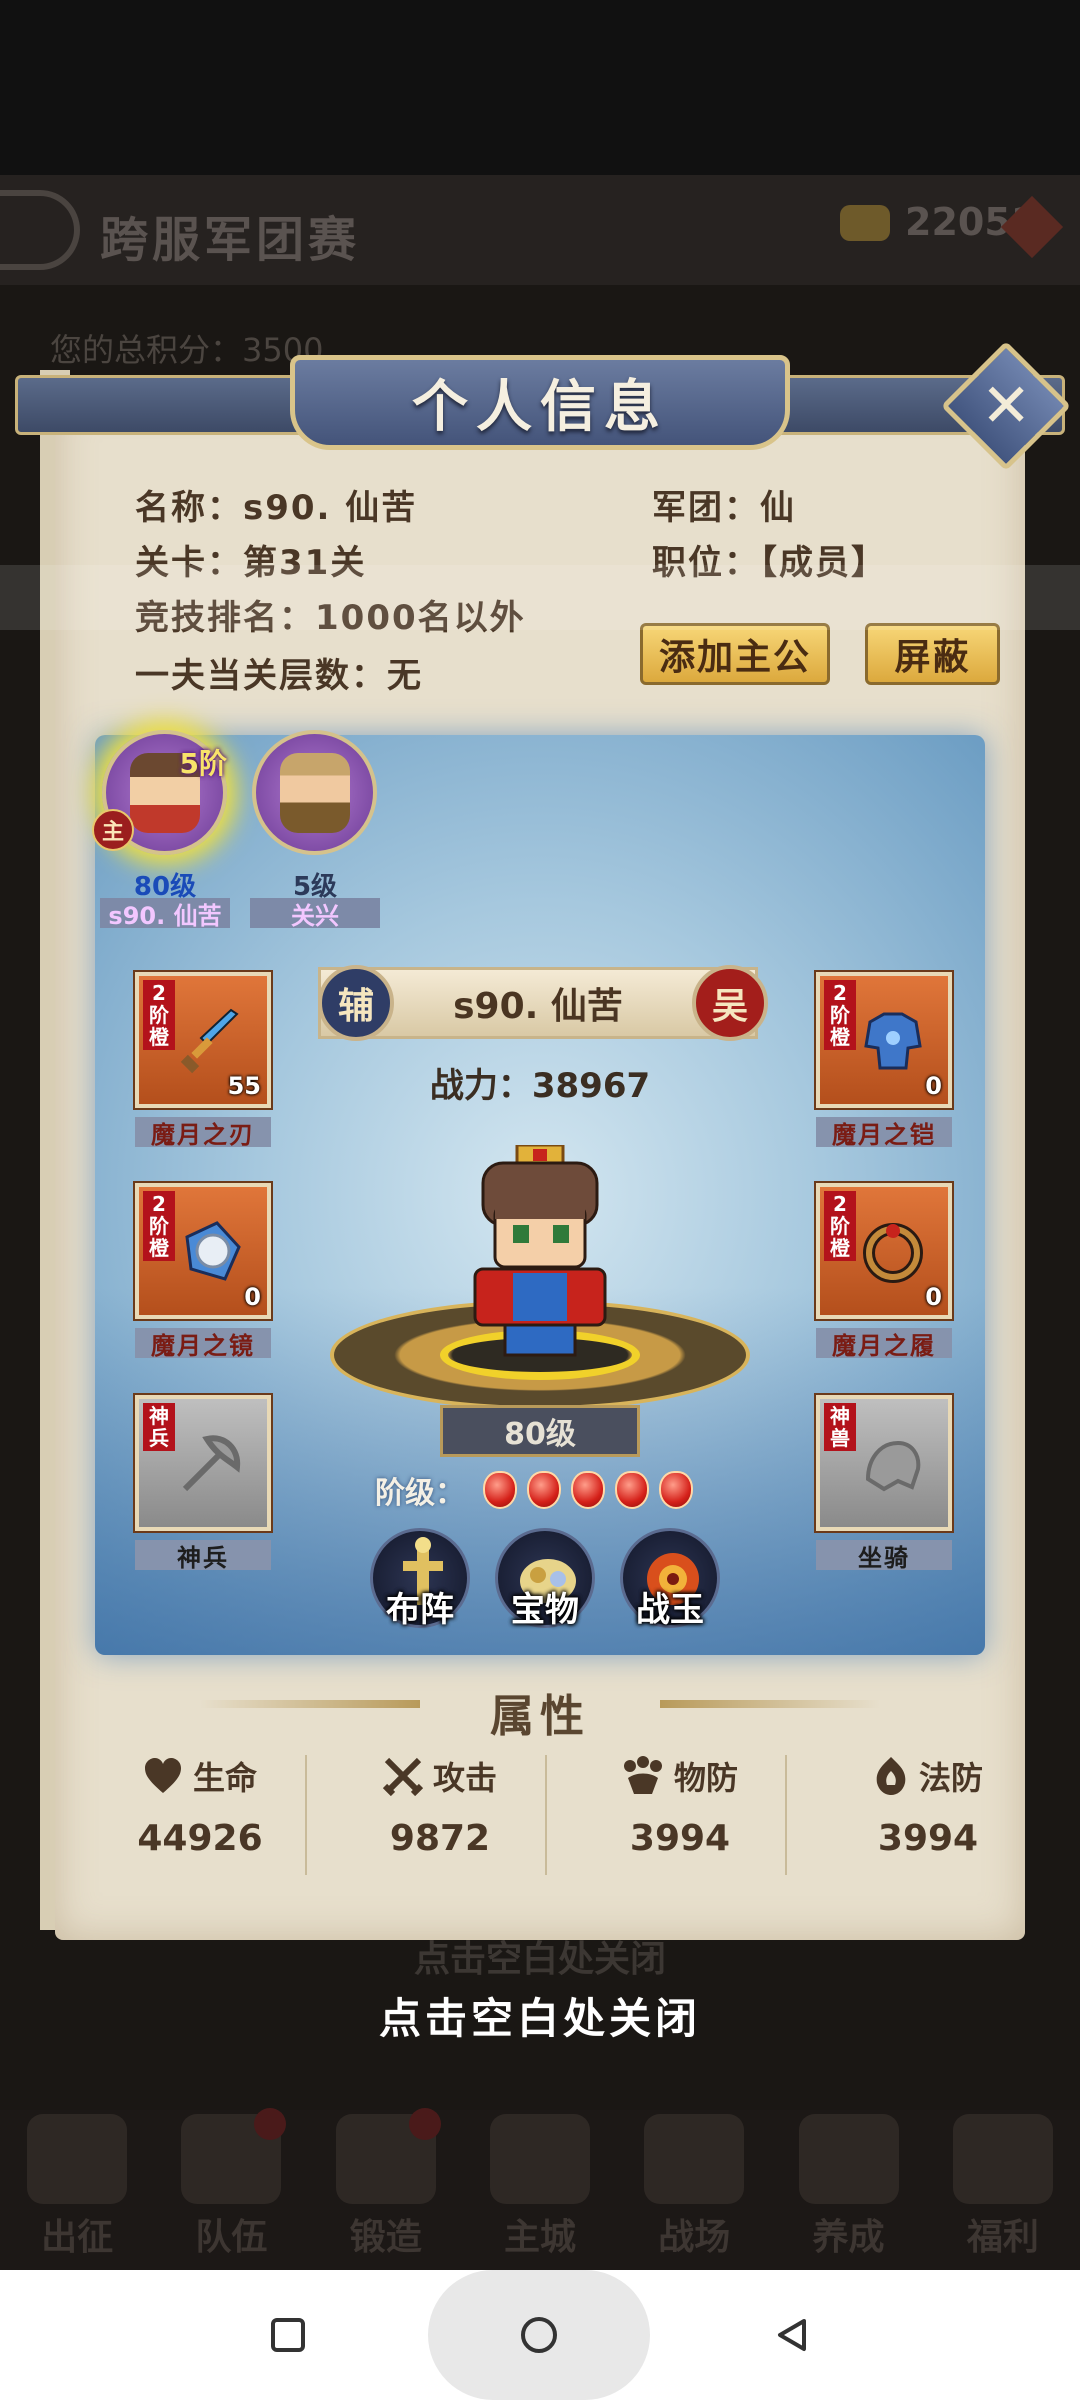  I want to click on paw-shield-icon, so click(642, 1775).